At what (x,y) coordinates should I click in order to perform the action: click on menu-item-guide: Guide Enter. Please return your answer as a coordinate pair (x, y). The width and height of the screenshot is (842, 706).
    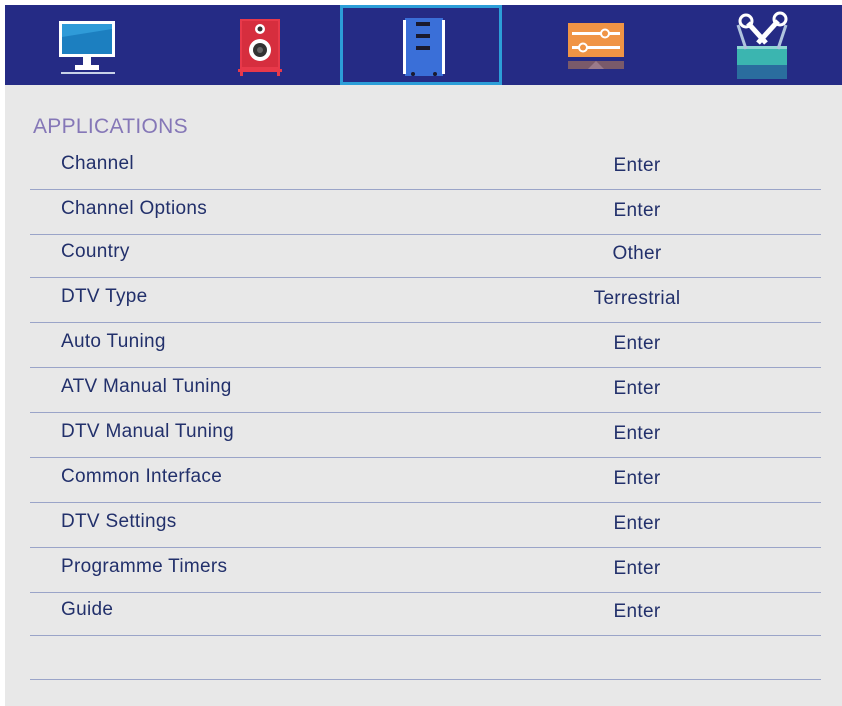
    Looking at the image, I should click on (425, 613).